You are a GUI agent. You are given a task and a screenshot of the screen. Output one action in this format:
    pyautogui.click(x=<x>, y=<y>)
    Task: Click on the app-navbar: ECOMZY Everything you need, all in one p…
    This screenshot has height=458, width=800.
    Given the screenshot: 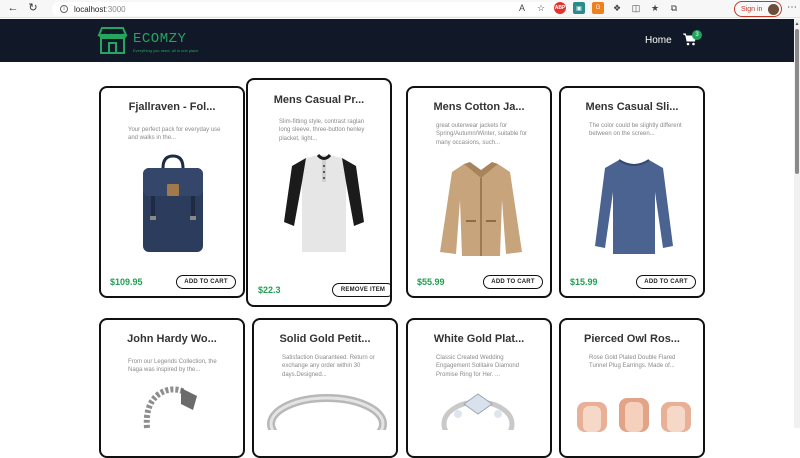 What is the action you would take?
    pyautogui.click(x=398, y=40)
    